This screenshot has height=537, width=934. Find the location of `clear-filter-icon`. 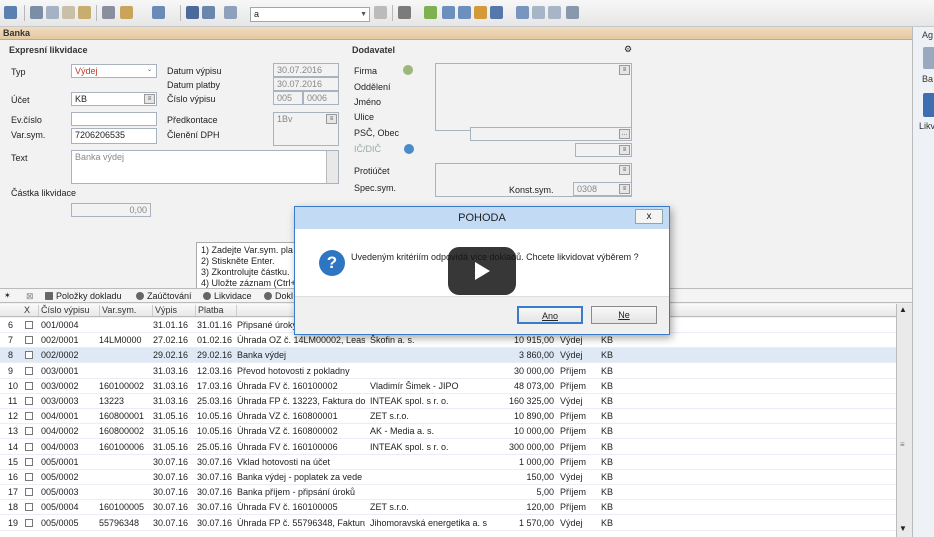

clear-filter-icon is located at coordinates (380, 12).